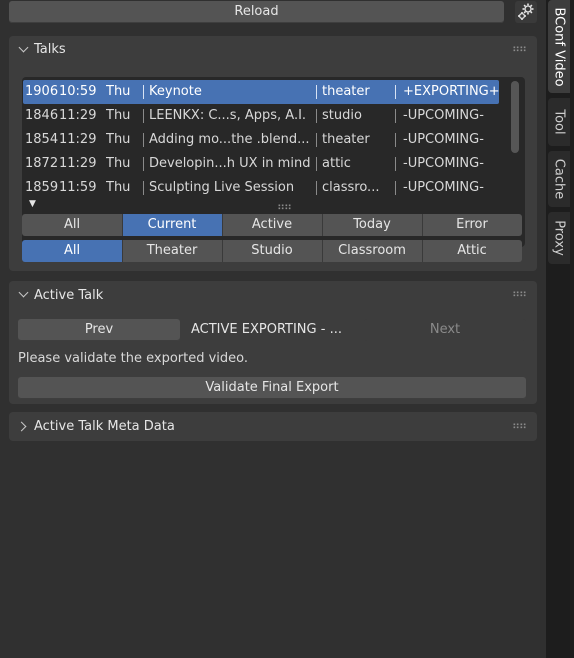 The height and width of the screenshot is (658, 574). I want to click on tab-bconf-video: BConf Video, so click(559, 46).